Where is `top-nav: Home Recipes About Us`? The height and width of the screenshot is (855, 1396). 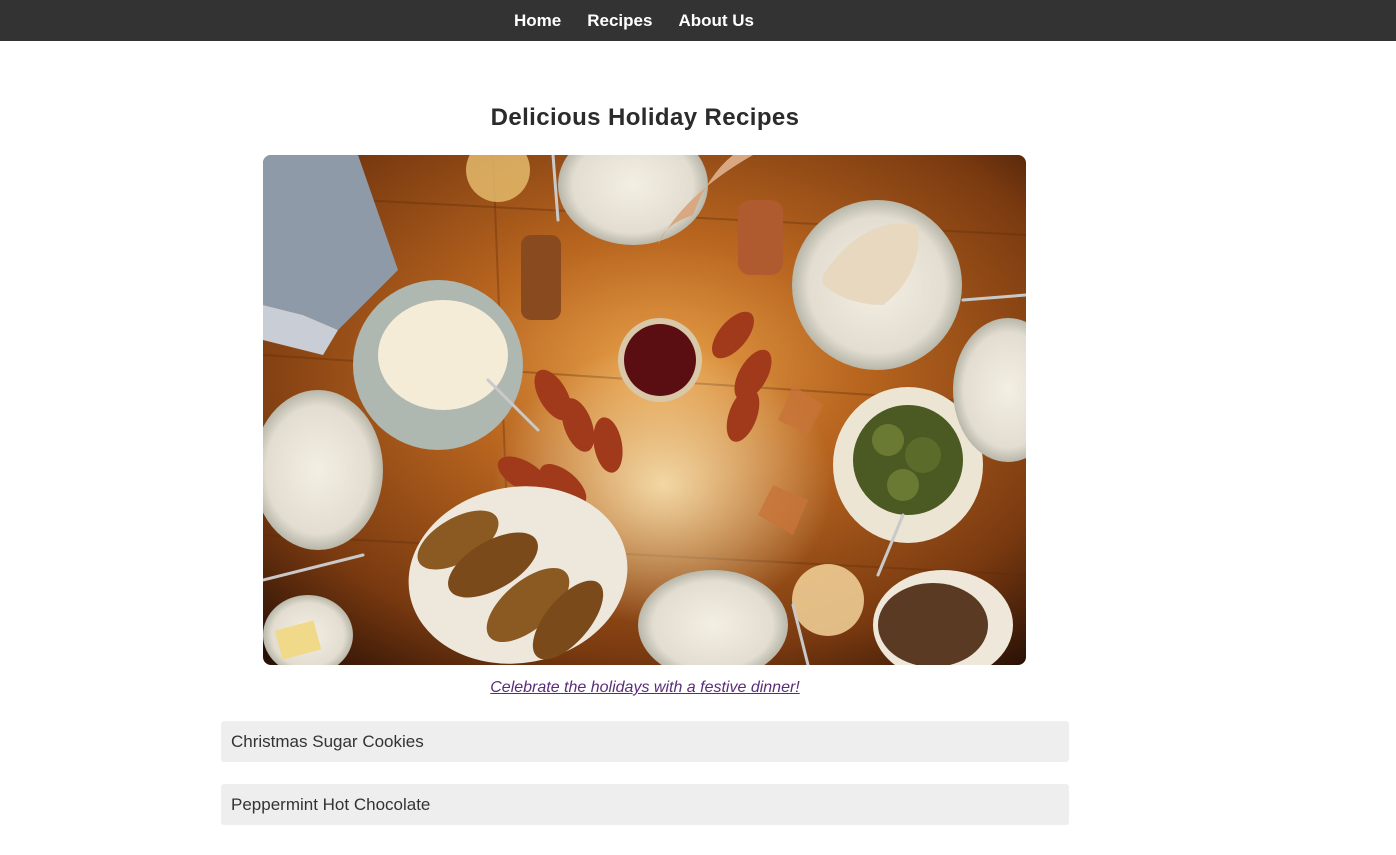 top-nav: Home Recipes About Us is located at coordinates (698, 20).